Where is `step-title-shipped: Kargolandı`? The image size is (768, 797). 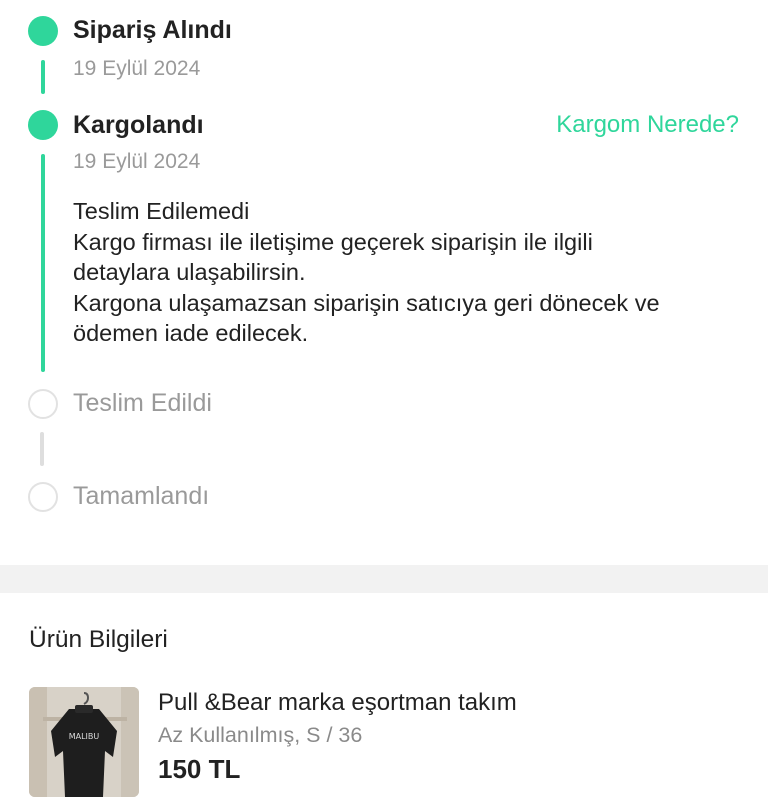
step-title-shipped: Kargolandı is located at coordinates (138, 125).